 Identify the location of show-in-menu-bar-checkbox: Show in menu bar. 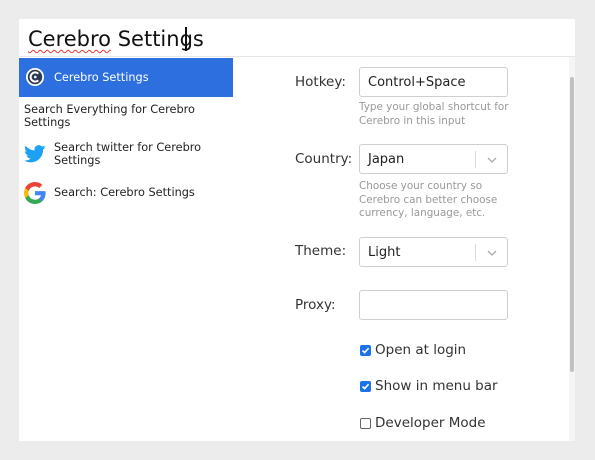
(429, 386).